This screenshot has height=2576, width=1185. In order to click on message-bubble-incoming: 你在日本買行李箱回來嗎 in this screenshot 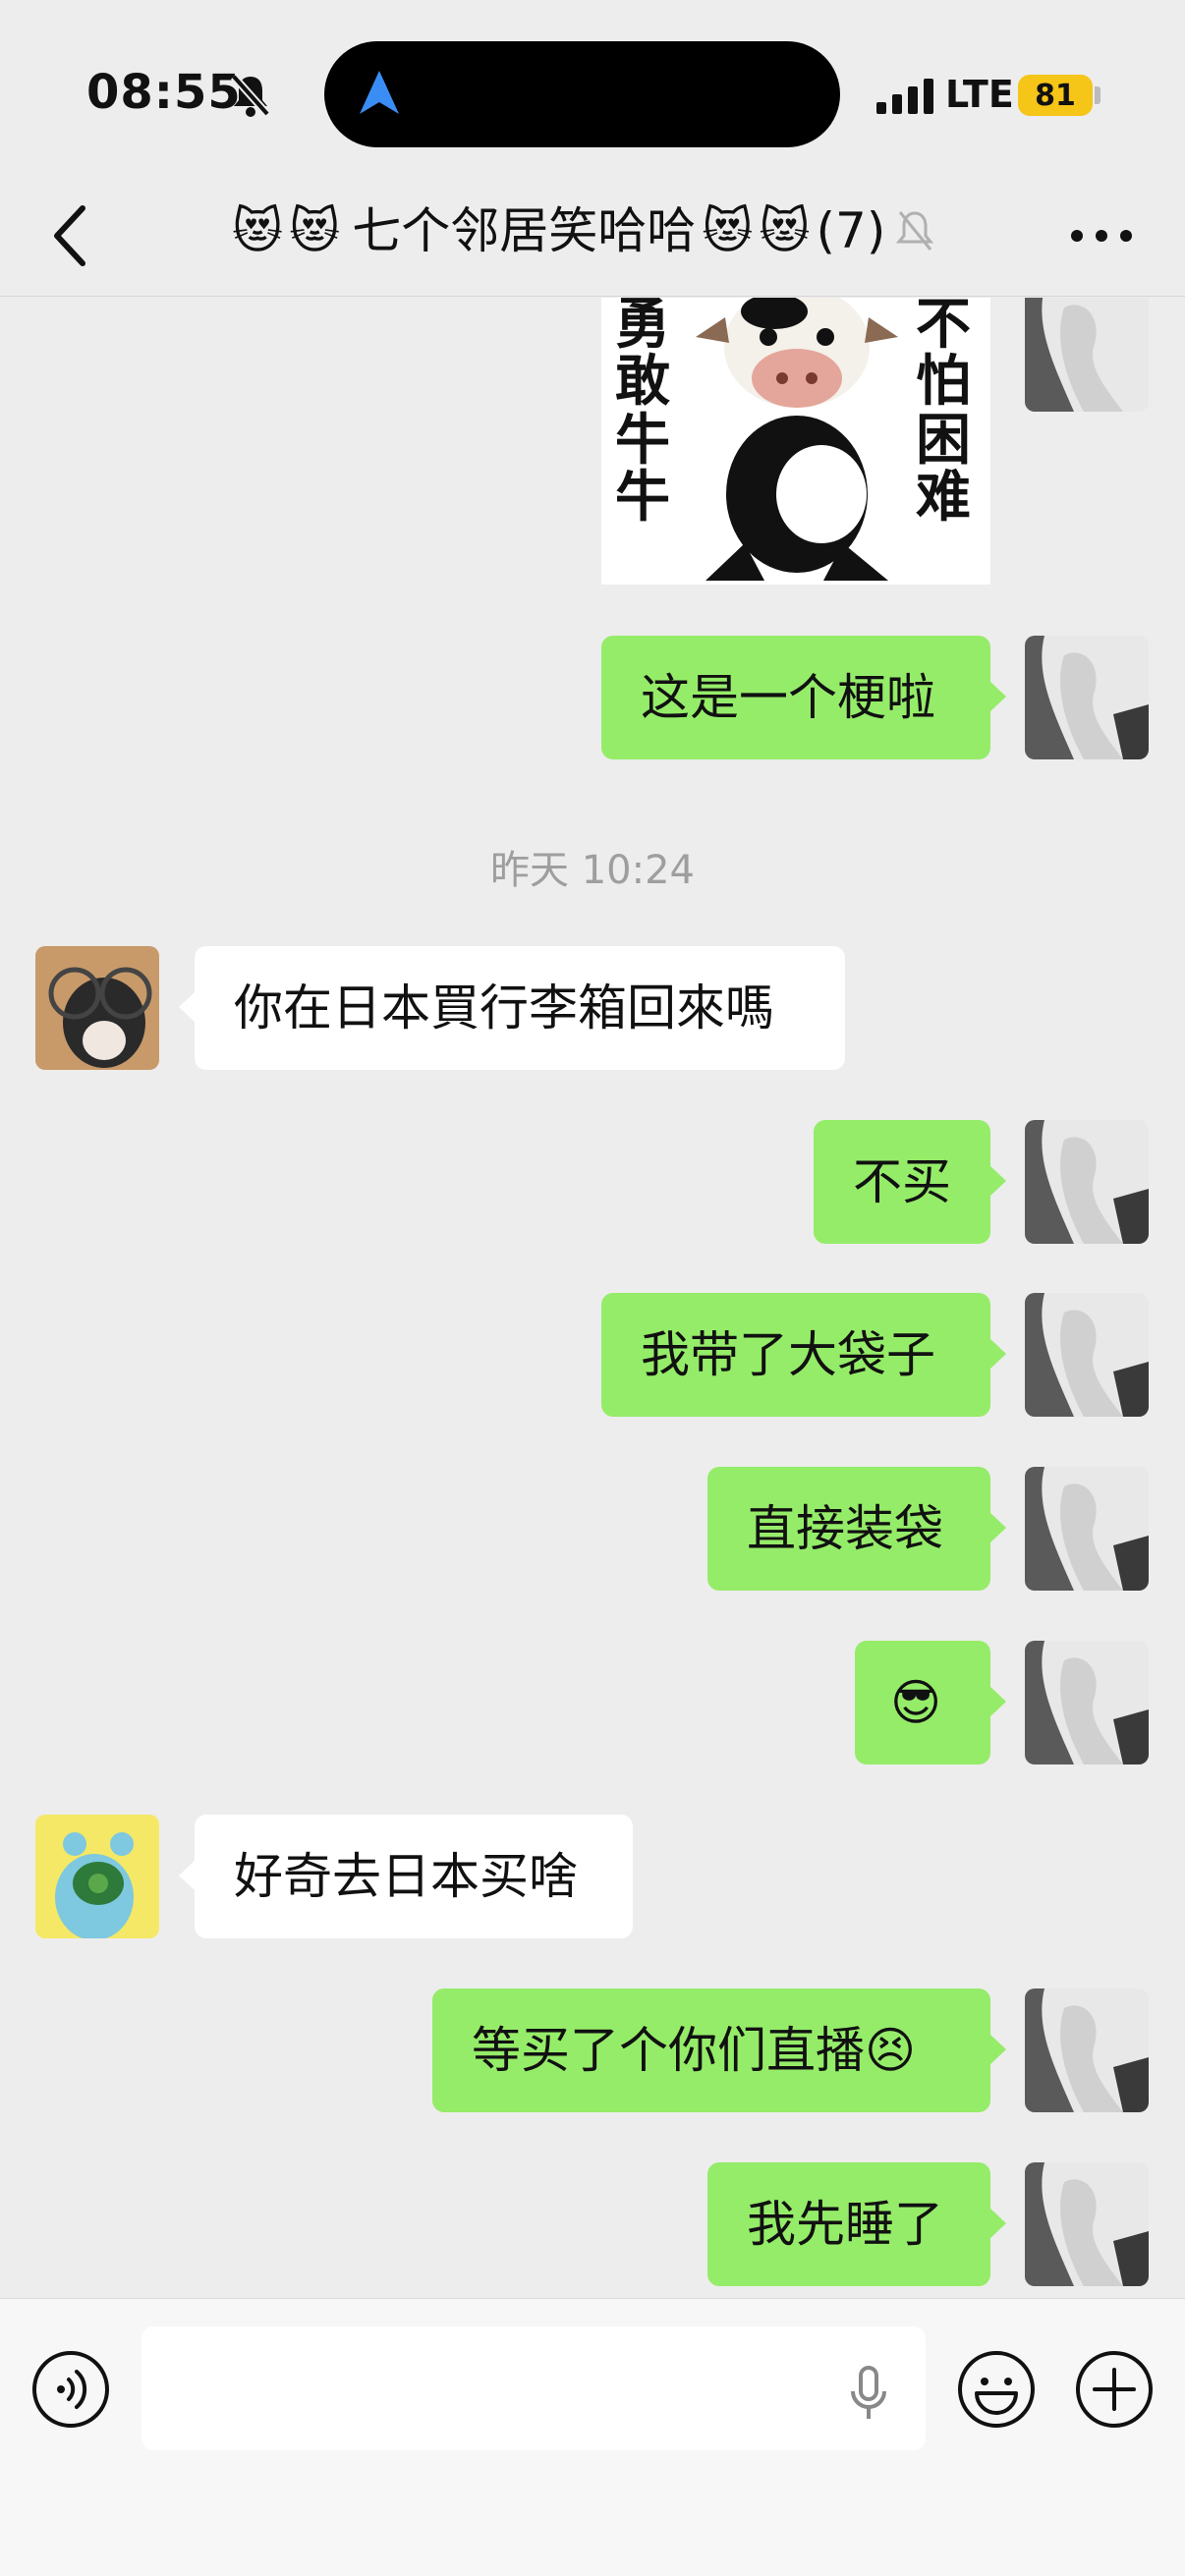, I will do `click(512, 1008)`.